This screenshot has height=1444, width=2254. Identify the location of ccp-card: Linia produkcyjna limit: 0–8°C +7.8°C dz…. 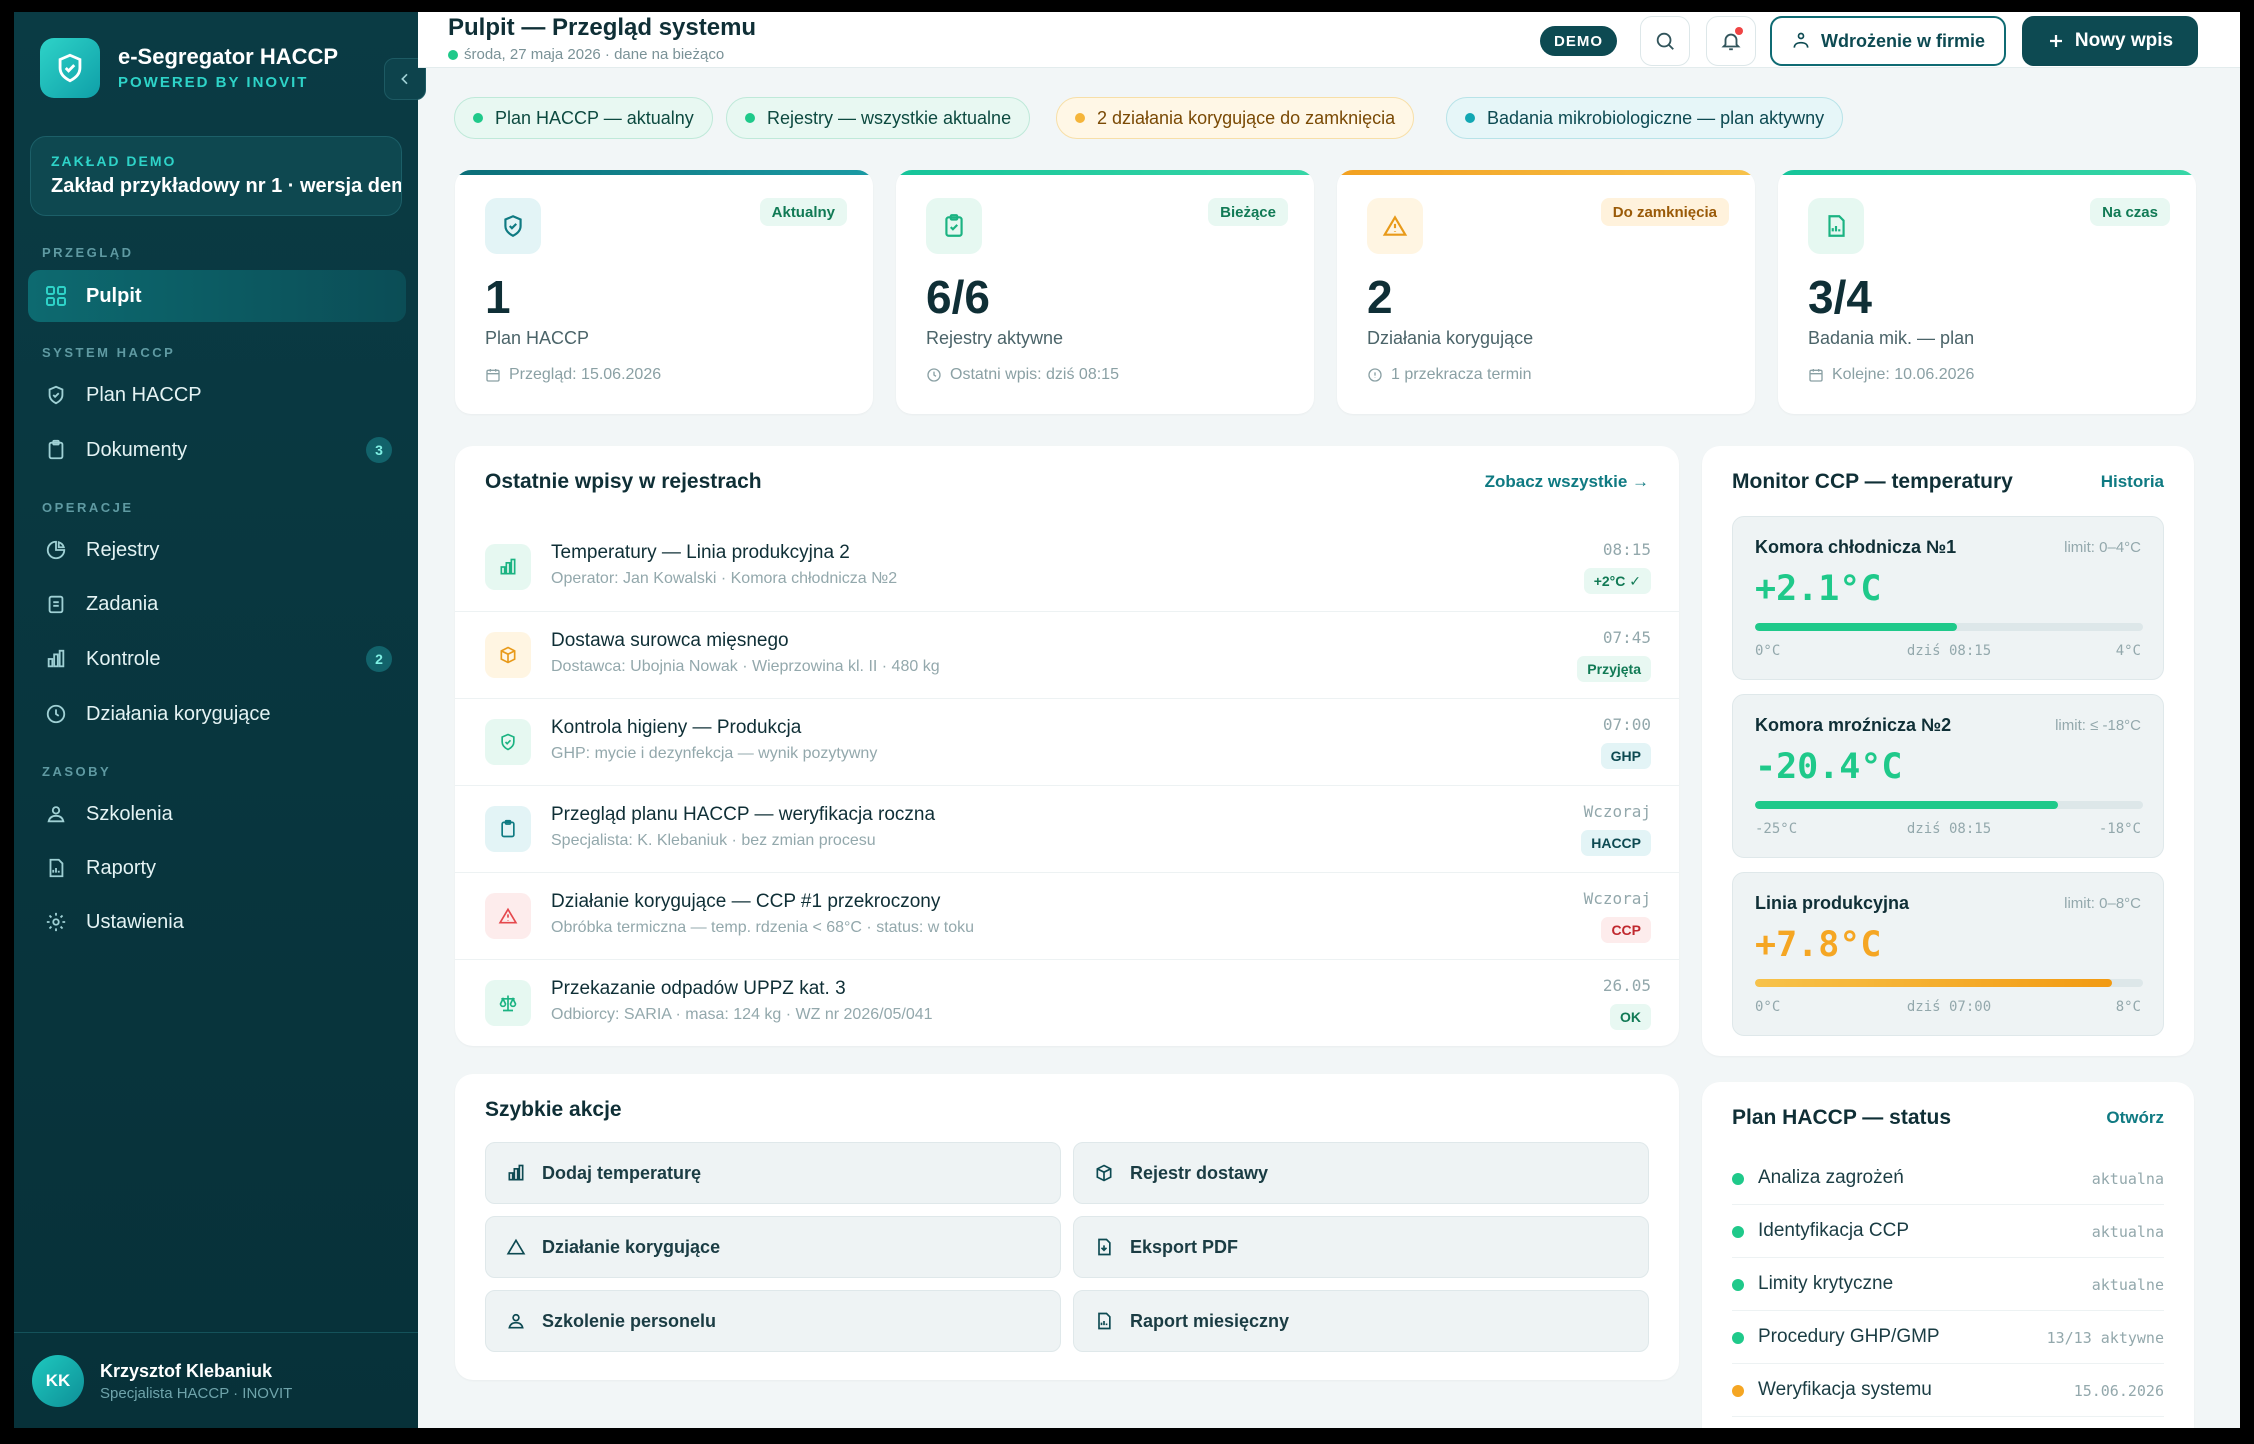
(1948, 954).